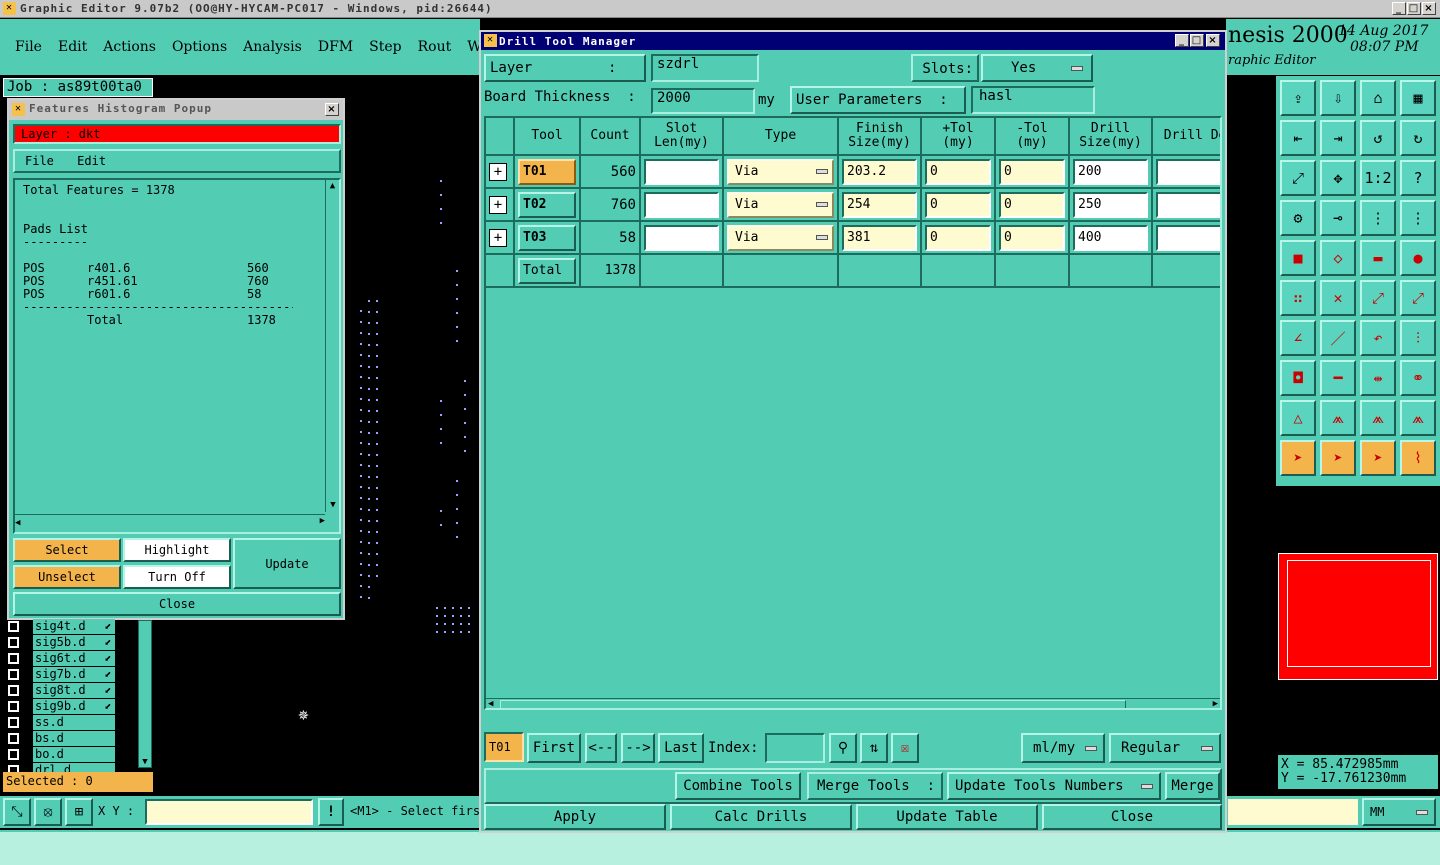 Image resolution: width=1440 pixels, height=865 pixels. What do you see at coordinates (177, 577) in the screenshot?
I see `turn-off-button: Turn Off` at bounding box center [177, 577].